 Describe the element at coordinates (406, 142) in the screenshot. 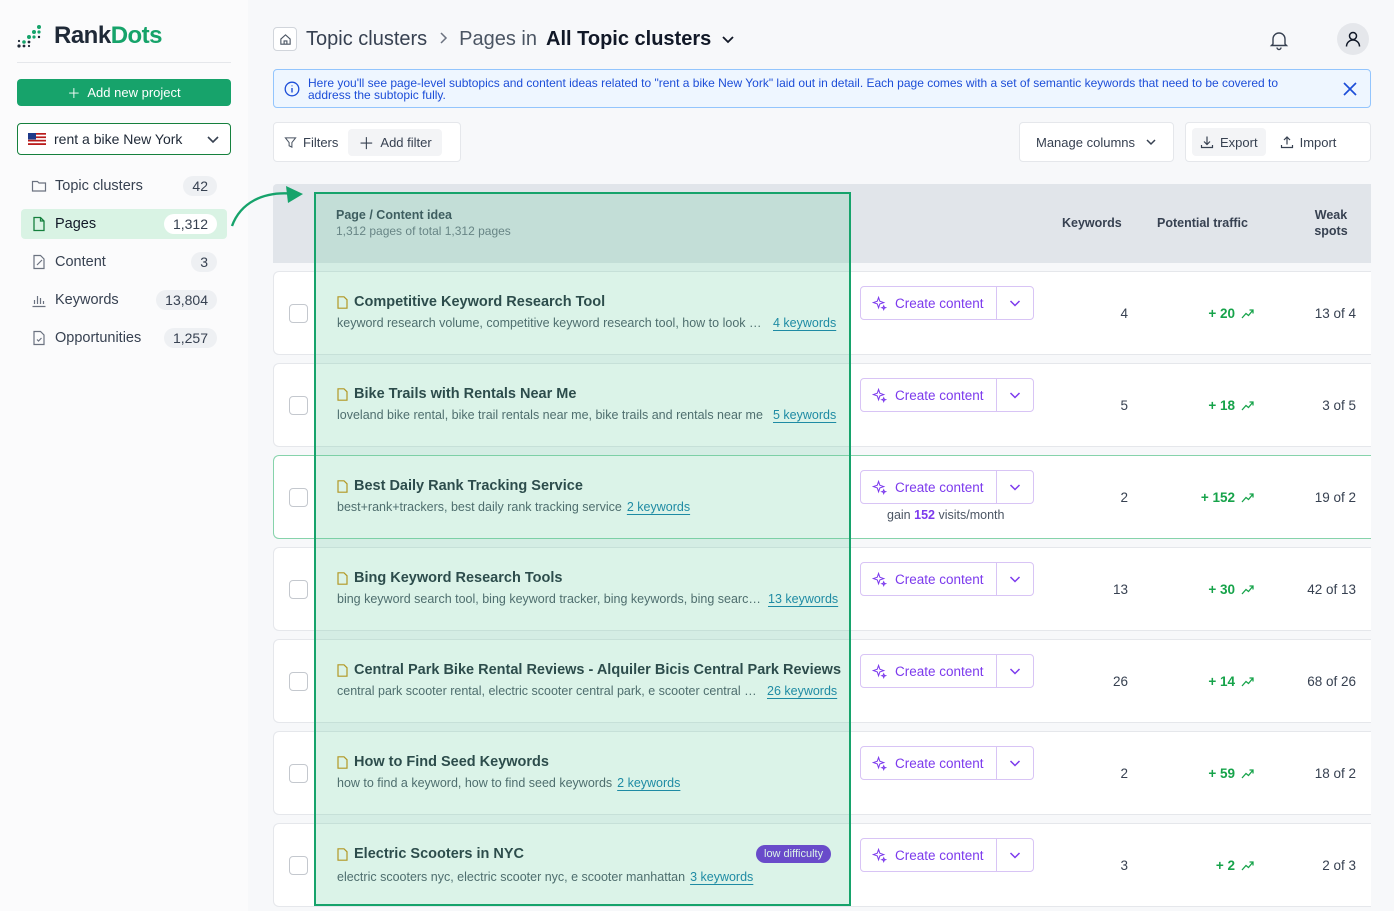

I see `add-filter-label: Add filter` at that location.